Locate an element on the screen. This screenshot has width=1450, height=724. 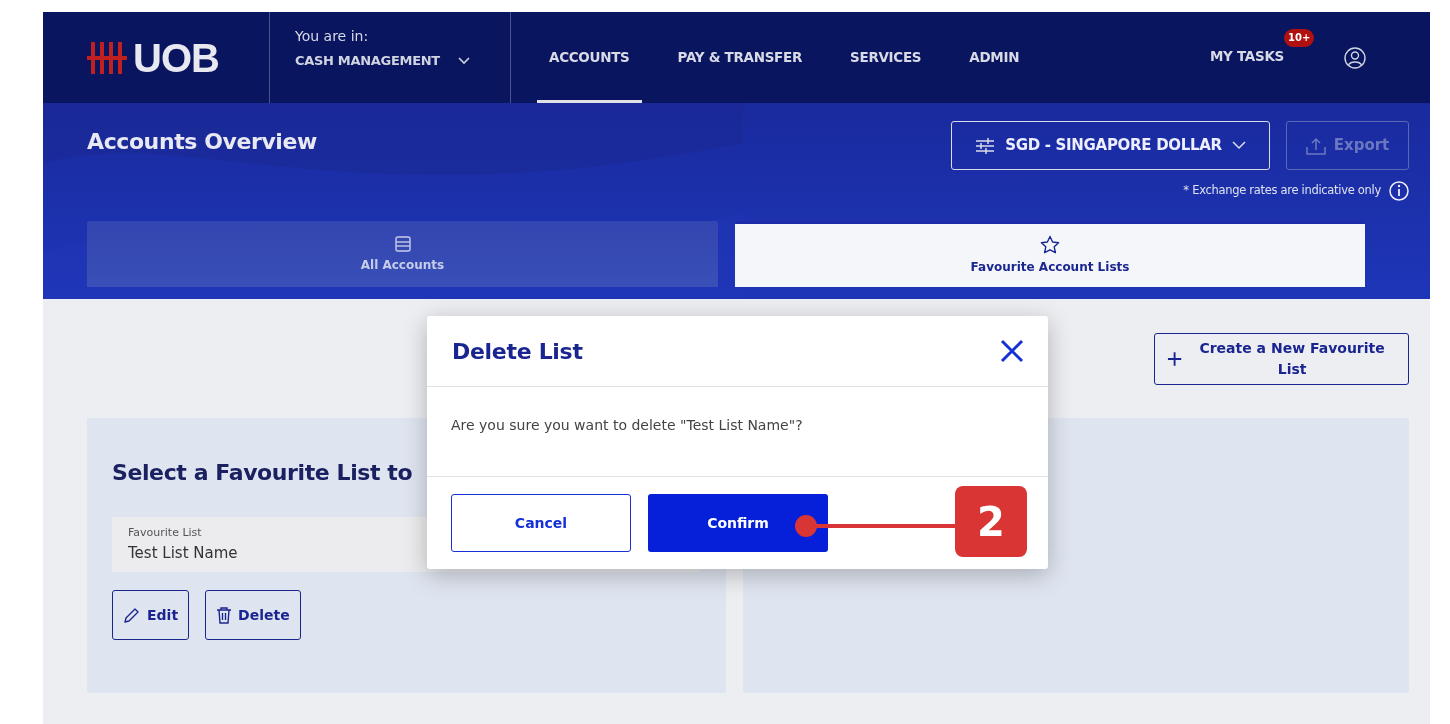
page-title: Accounts Overview is located at coordinates (202, 142).